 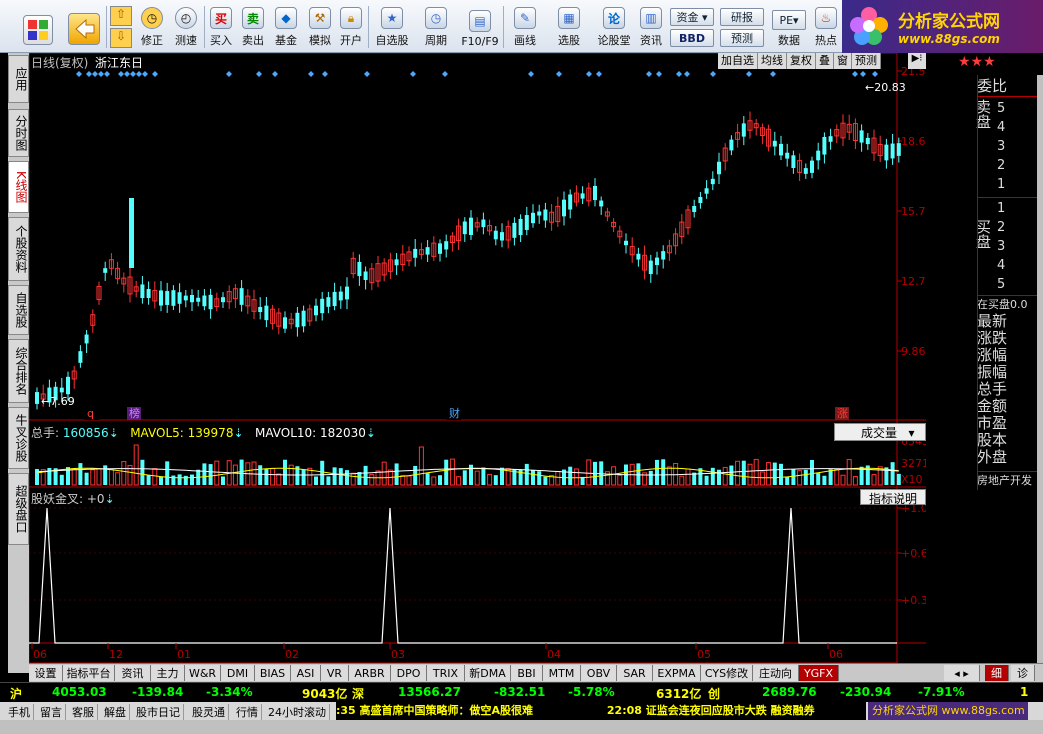 I want to click on up-arrow-icon: ⇧, so click(x=121, y=16).